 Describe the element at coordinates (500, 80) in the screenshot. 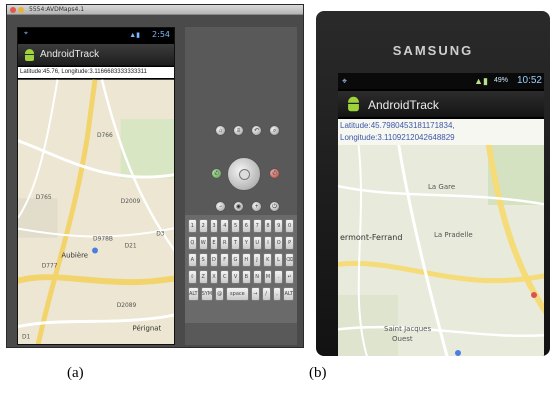

I see `battery-level: 49%` at that location.